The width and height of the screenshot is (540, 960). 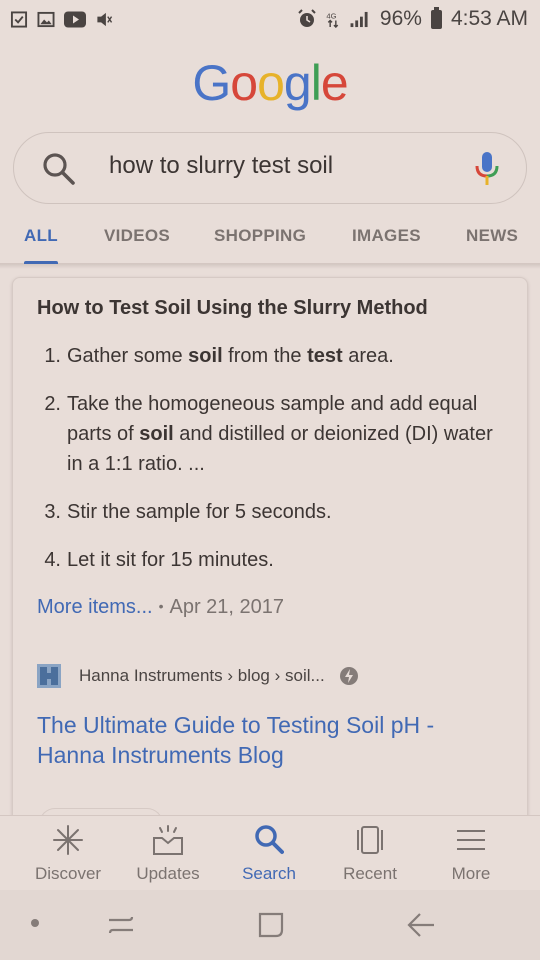 I want to click on discover-icon, so click(x=68, y=840).